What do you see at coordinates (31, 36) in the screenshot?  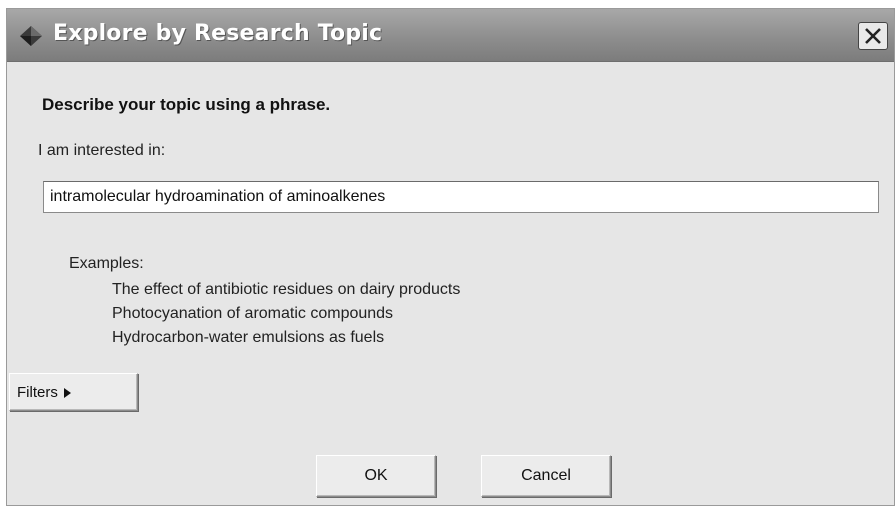 I see `diamond-app-icon` at bounding box center [31, 36].